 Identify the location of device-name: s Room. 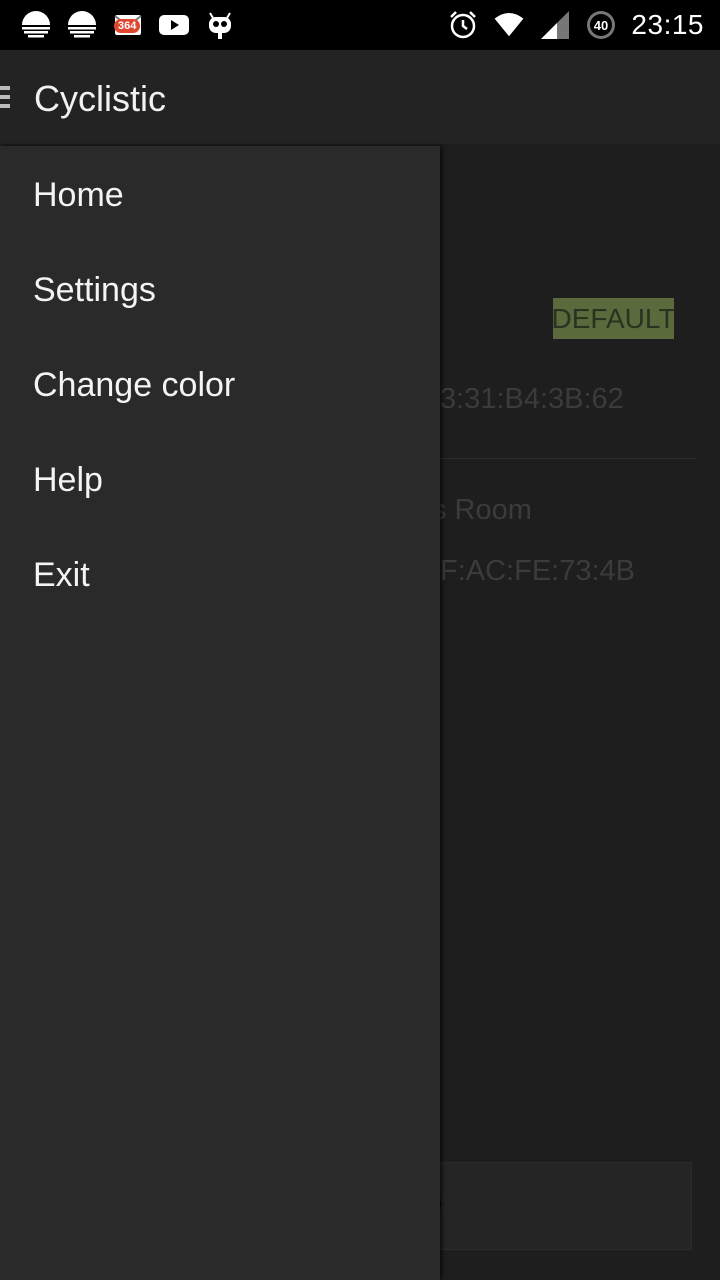
(482, 510).